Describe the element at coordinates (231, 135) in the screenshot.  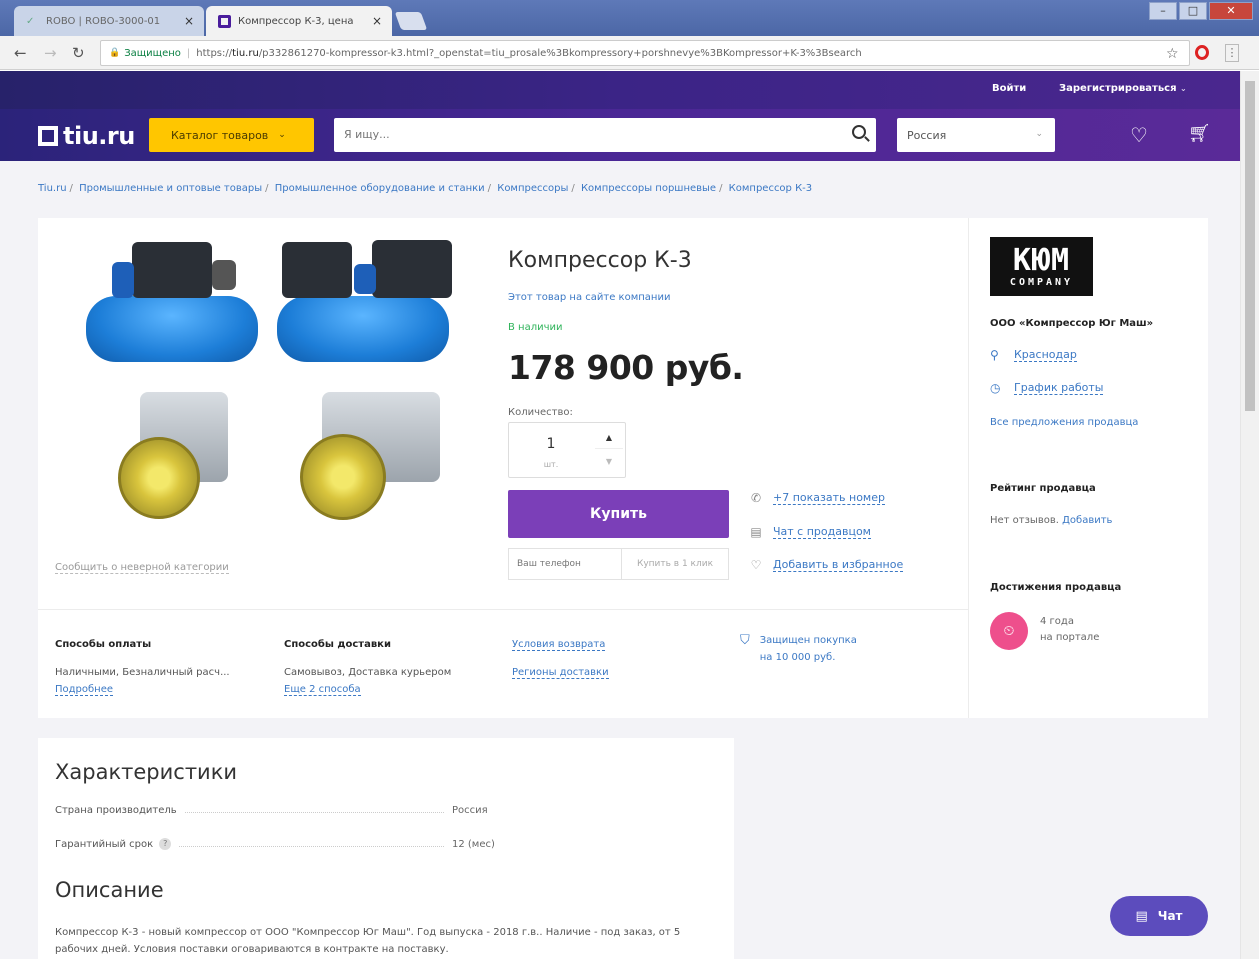
I see `catalog-button: Каталог товаров ⌄` at that location.